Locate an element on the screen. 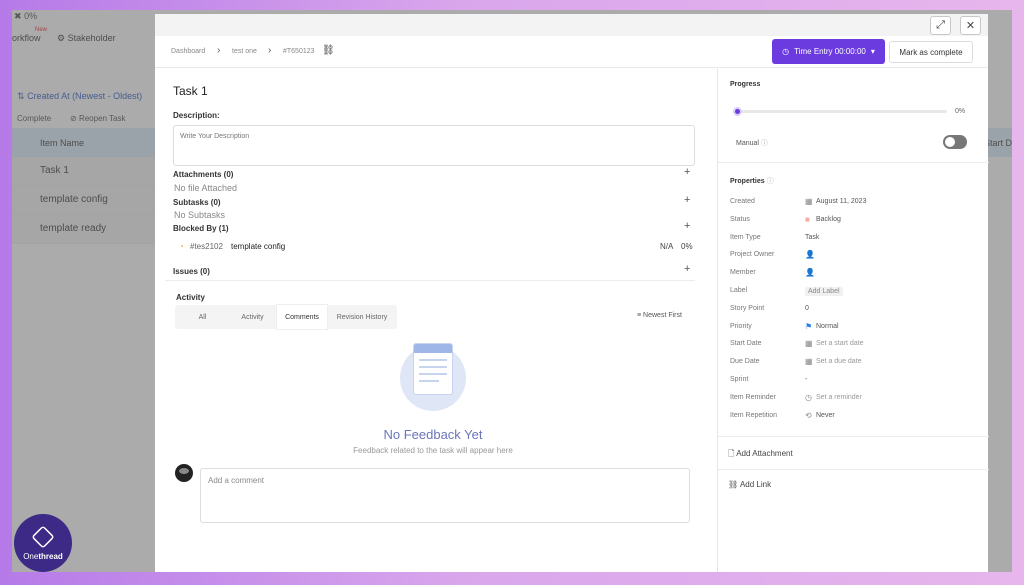  property-row: Story Point 0 is located at coordinates (855, 310).